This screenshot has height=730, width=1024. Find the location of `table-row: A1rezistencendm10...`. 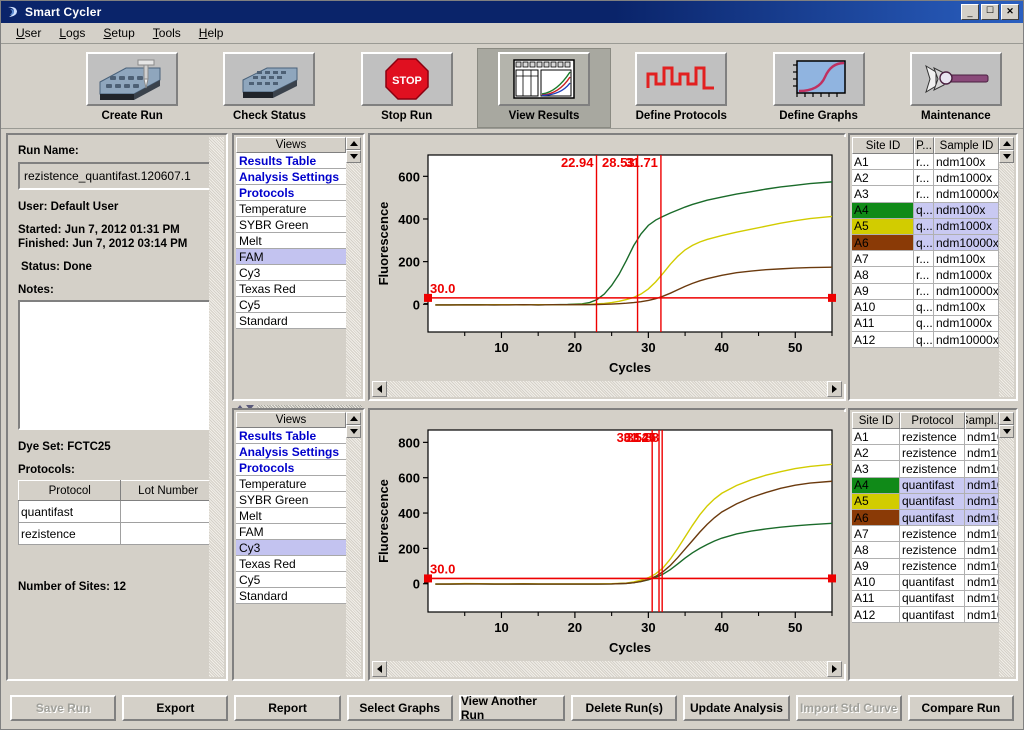

table-row: A1rezistencendm10... is located at coordinates (925, 437).